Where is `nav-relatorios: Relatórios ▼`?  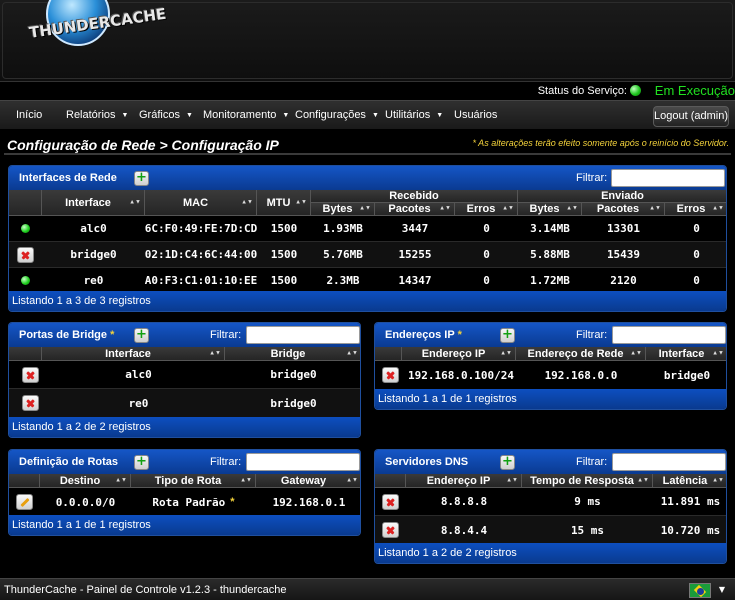 nav-relatorios: Relatórios ▼ is located at coordinates (97, 115).